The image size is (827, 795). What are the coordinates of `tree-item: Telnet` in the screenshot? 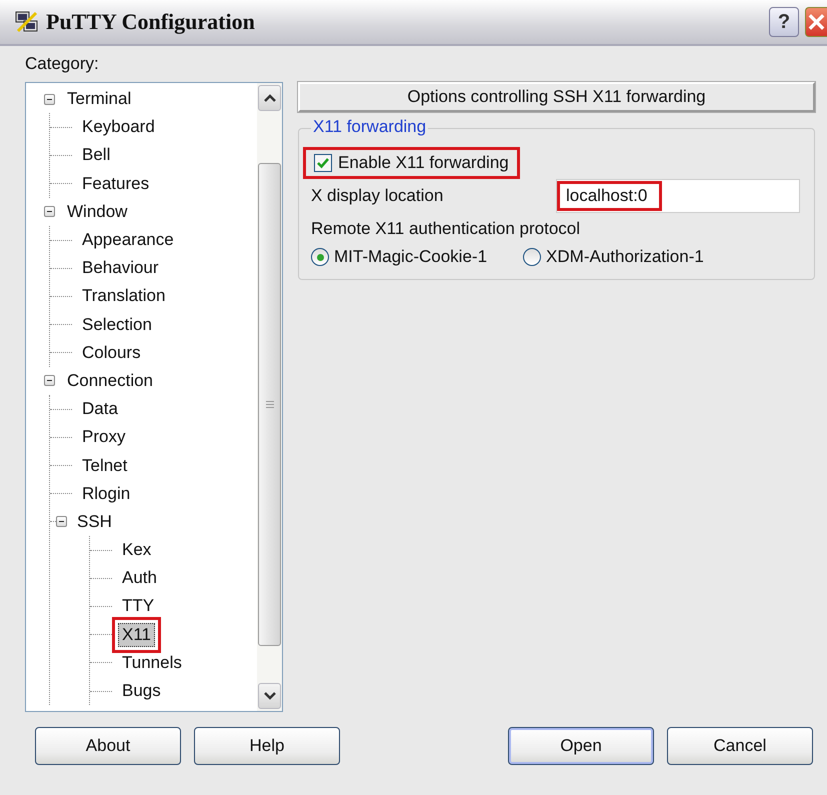 It's located at (105, 466).